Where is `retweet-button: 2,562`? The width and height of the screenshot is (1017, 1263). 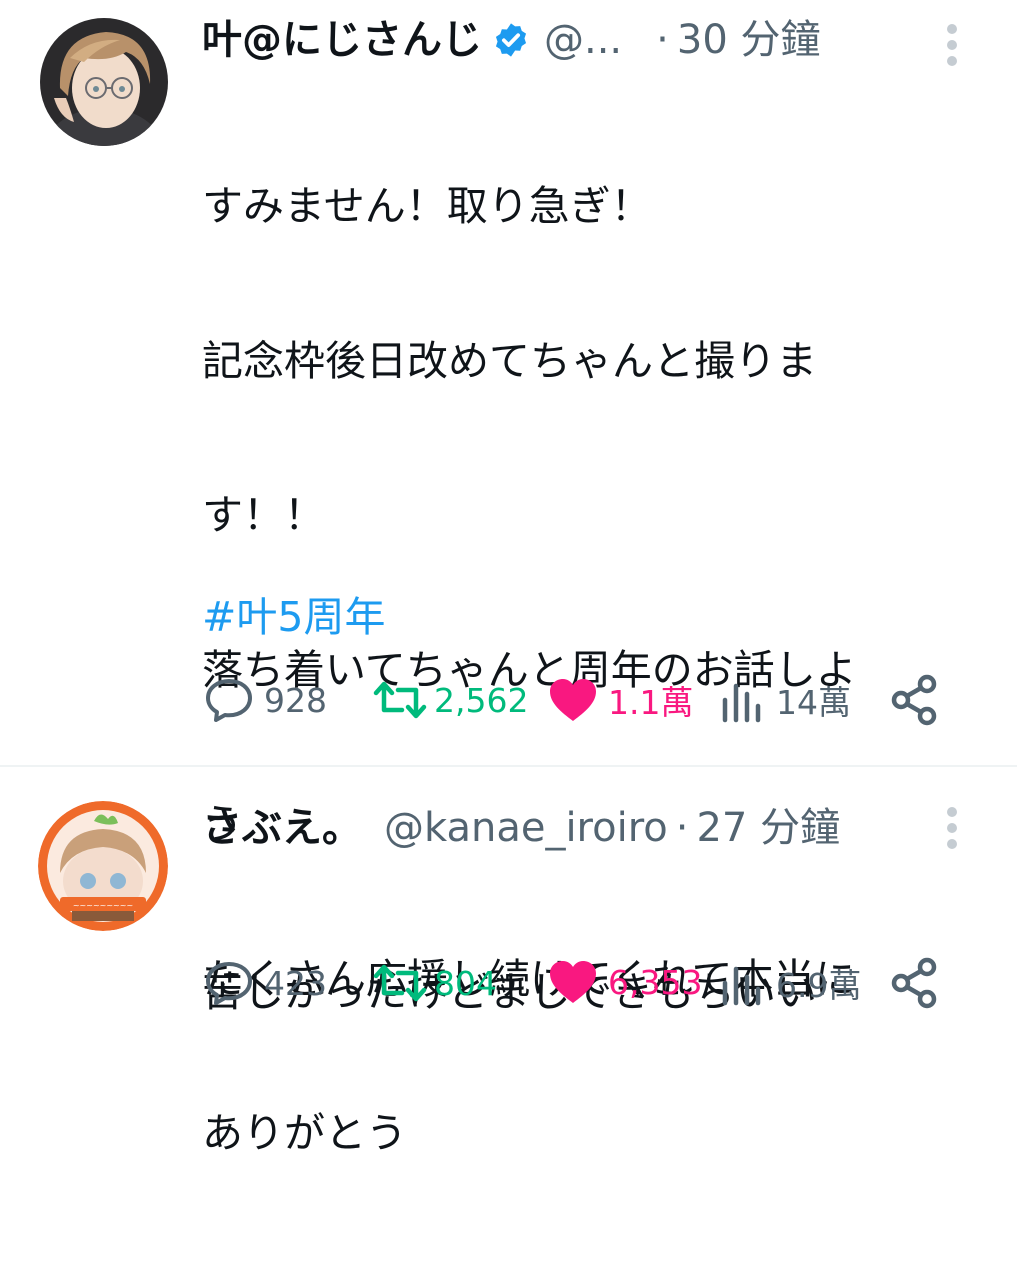 retweet-button: 2,562 is located at coordinates (450, 700).